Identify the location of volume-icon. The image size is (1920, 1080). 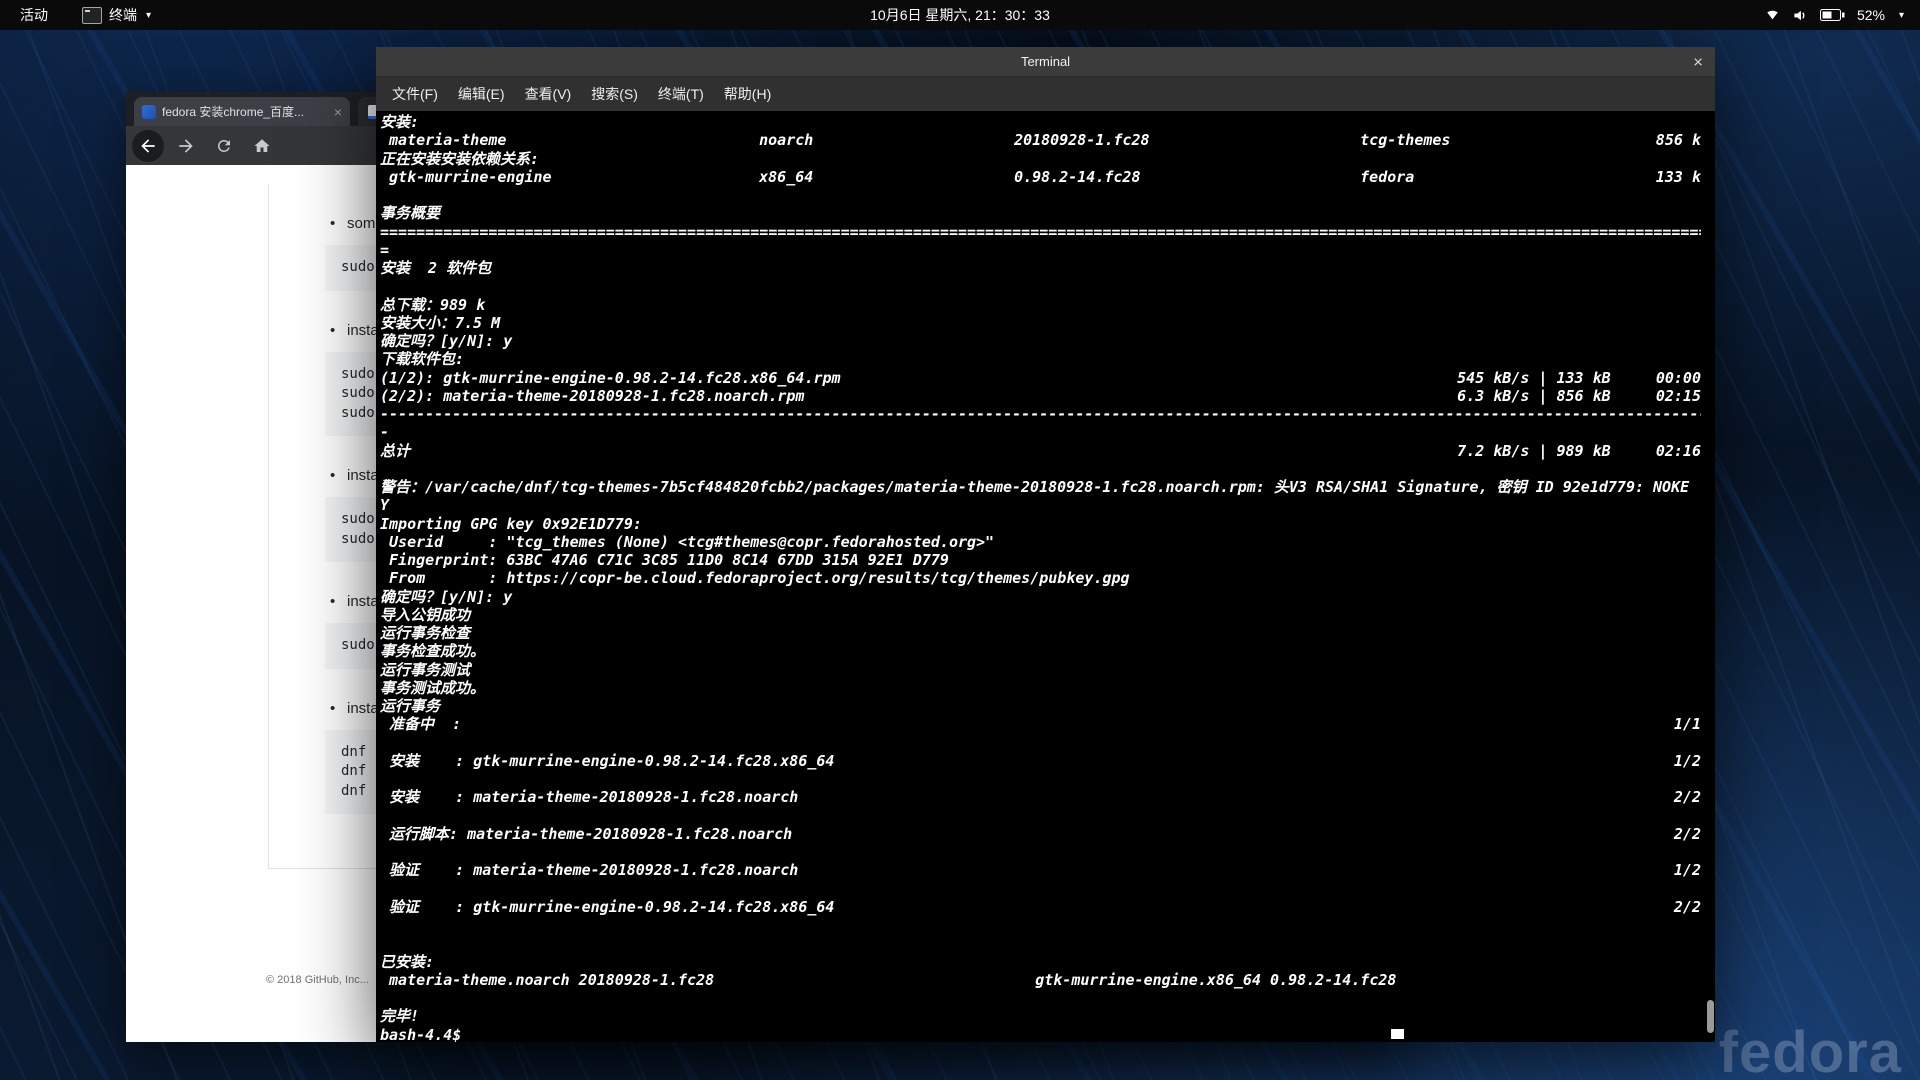
(1800, 15).